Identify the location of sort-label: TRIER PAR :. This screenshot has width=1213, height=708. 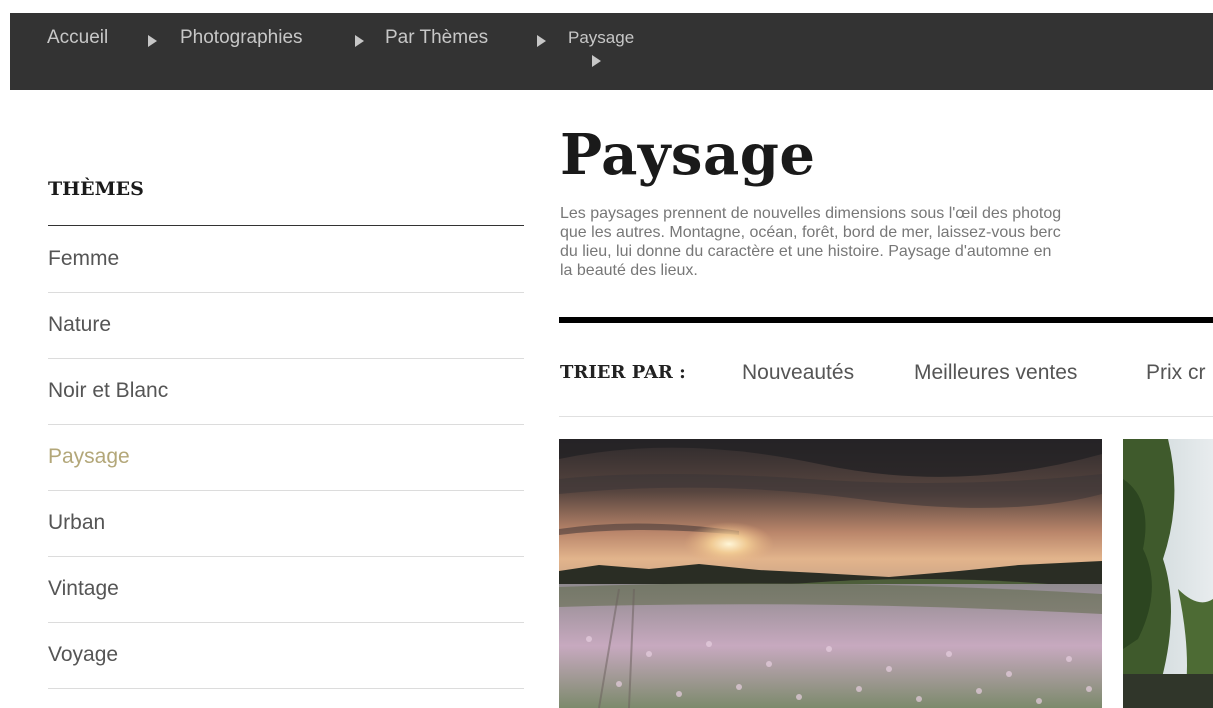
(623, 372).